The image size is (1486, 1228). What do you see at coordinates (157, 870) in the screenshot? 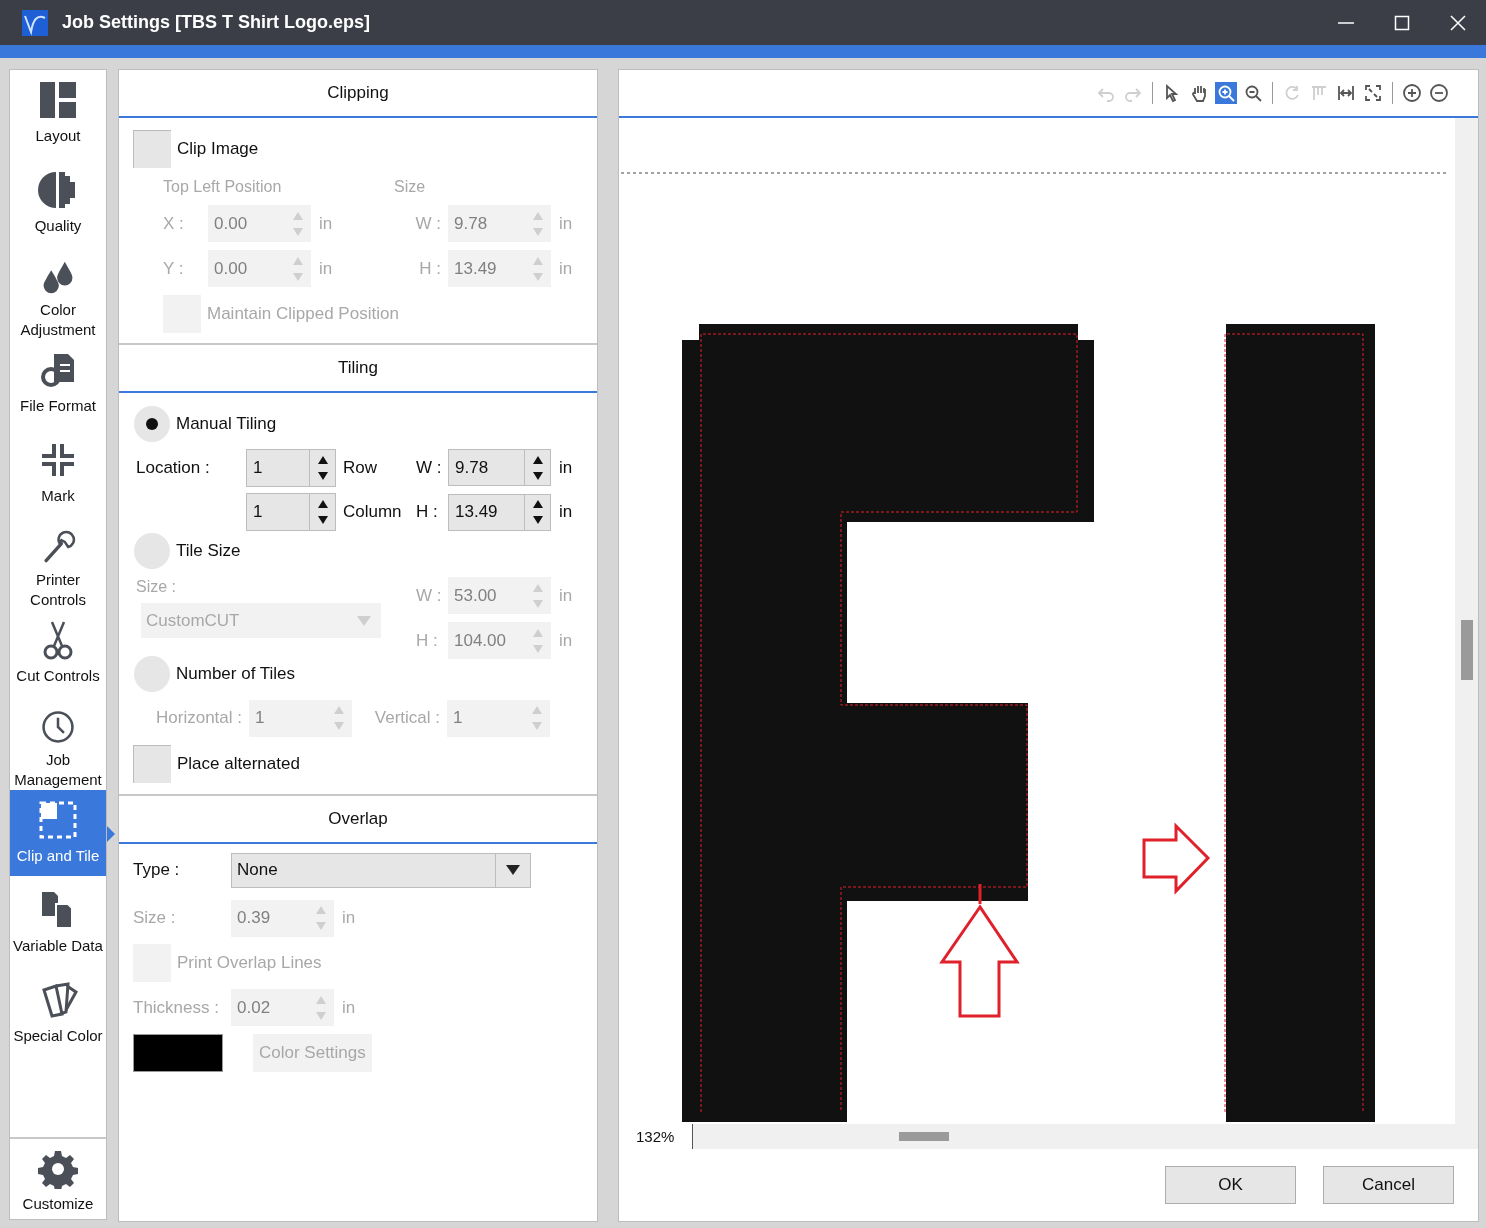
I see `field-label: Type :` at bounding box center [157, 870].